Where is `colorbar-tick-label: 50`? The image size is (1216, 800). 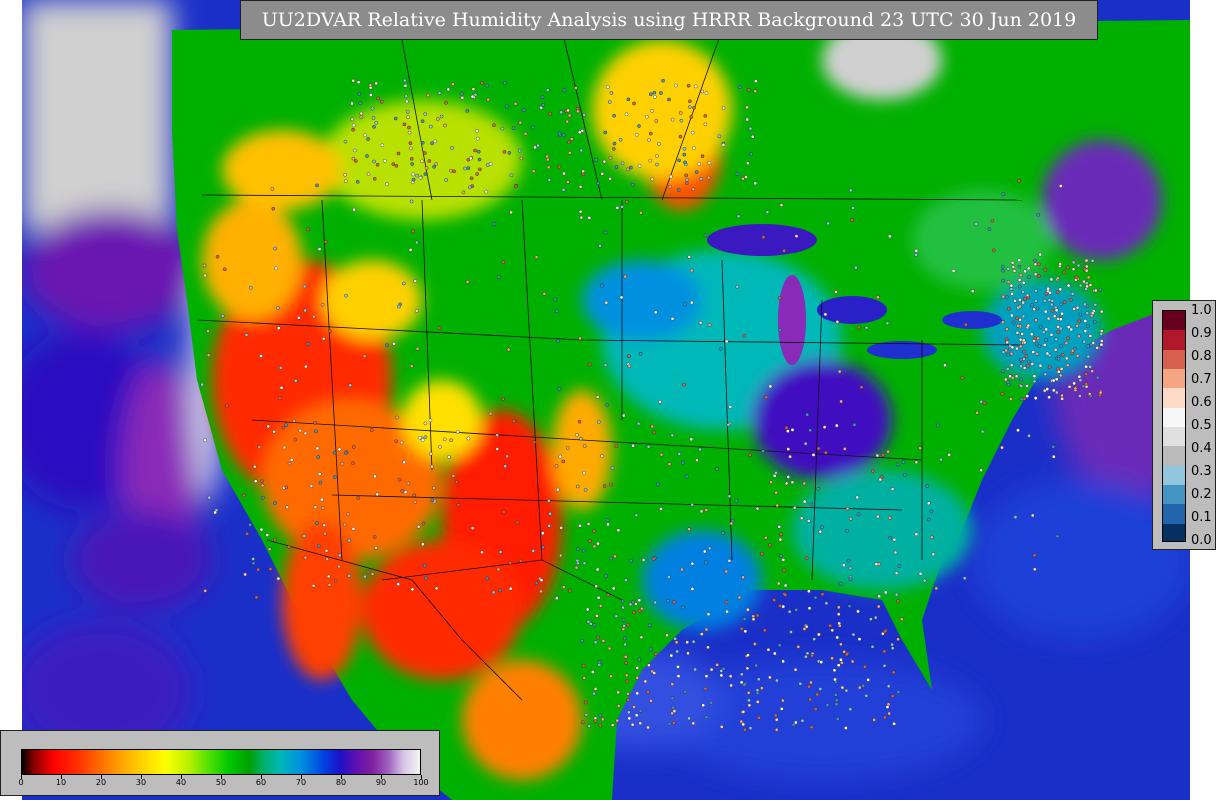 colorbar-tick-label: 50 is located at coordinates (221, 782).